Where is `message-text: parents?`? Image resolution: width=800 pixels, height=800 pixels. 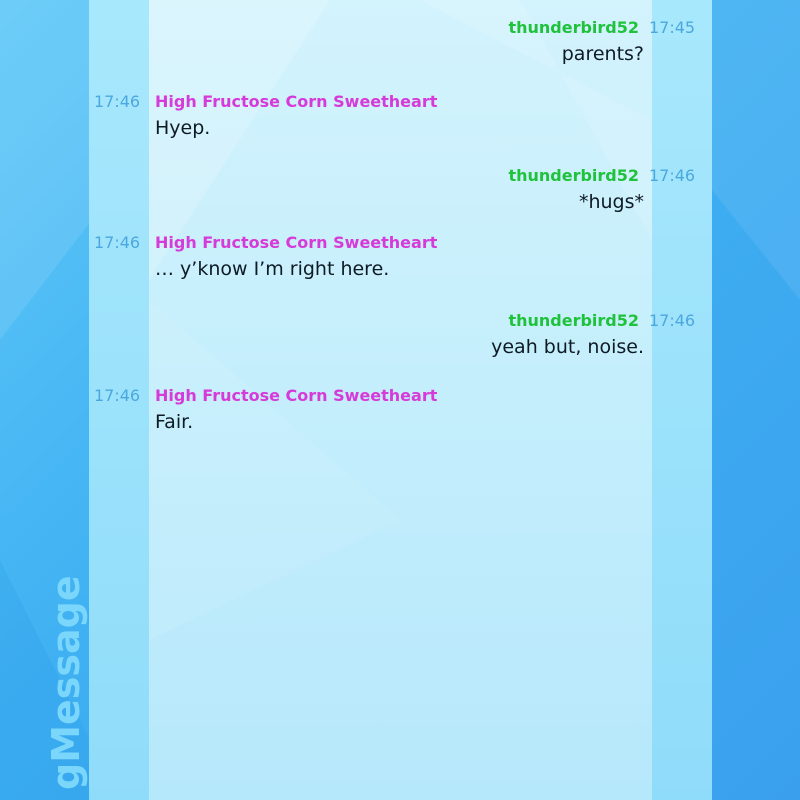 message-text: parents? is located at coordinates (602, 54).